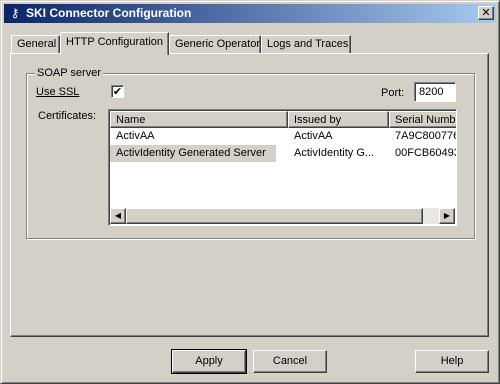  I want to click on window-title: SKI Connector Configuration, so click(109, 13).